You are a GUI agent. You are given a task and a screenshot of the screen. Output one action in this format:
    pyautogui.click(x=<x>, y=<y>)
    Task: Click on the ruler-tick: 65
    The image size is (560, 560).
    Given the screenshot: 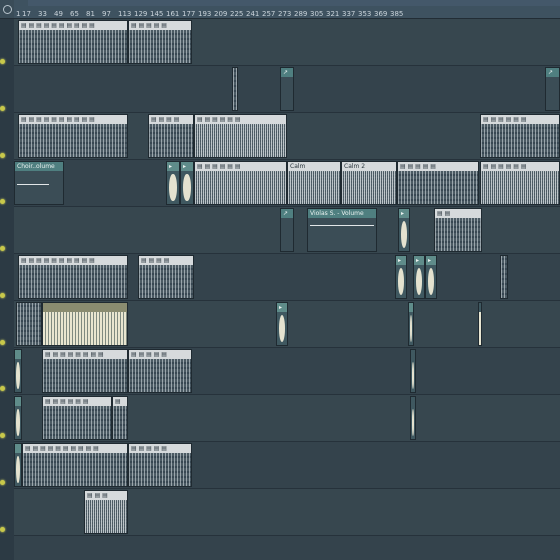 What is the action you would take?
    pyautogui.click(x=74, y=14)
    